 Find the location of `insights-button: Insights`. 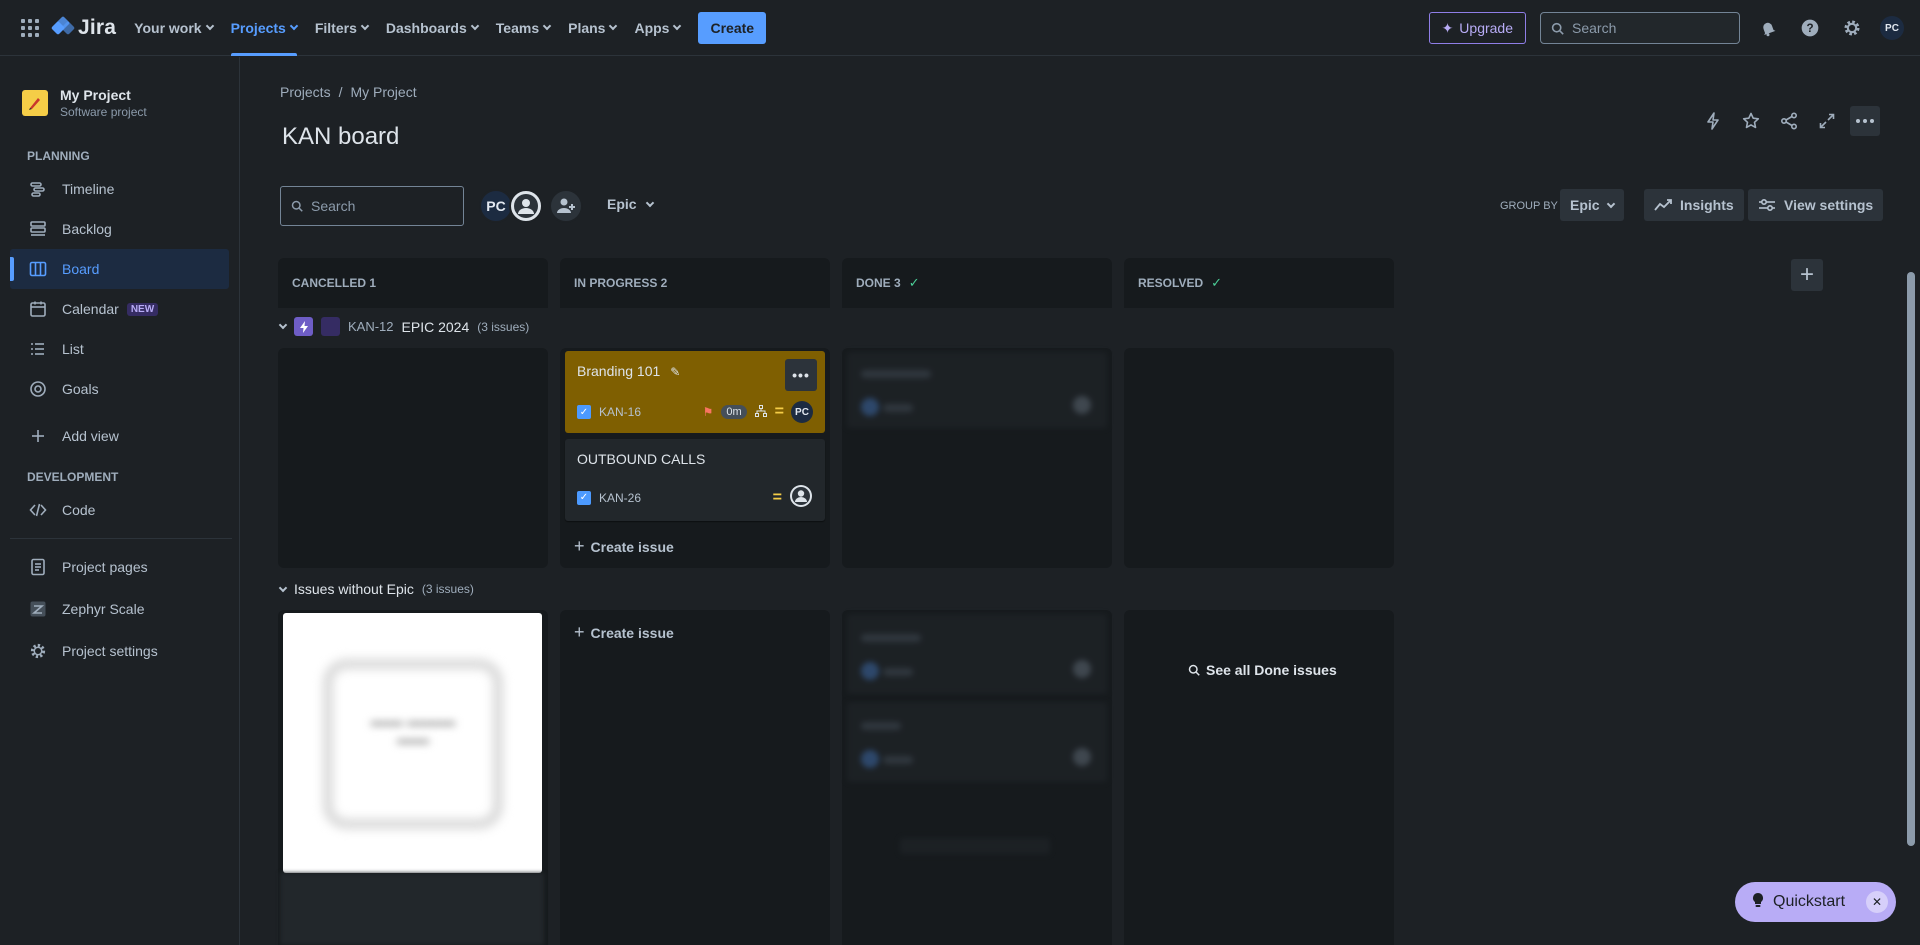

insights-button: Insights is located at coordinates (1694, 205).